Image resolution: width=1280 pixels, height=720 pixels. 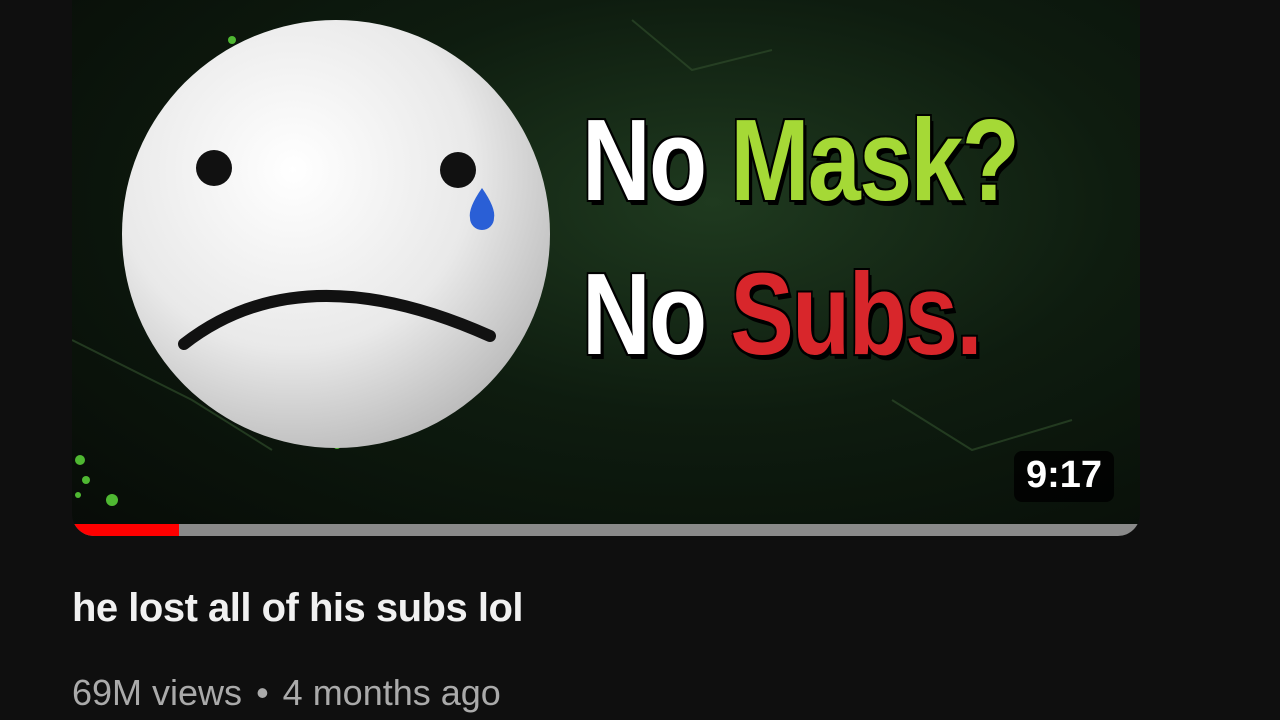 What do you see at coordinates (1063, 476) in the screenshot?
I see `duration-badge: 9:17` at bounding box center [1063, 476].